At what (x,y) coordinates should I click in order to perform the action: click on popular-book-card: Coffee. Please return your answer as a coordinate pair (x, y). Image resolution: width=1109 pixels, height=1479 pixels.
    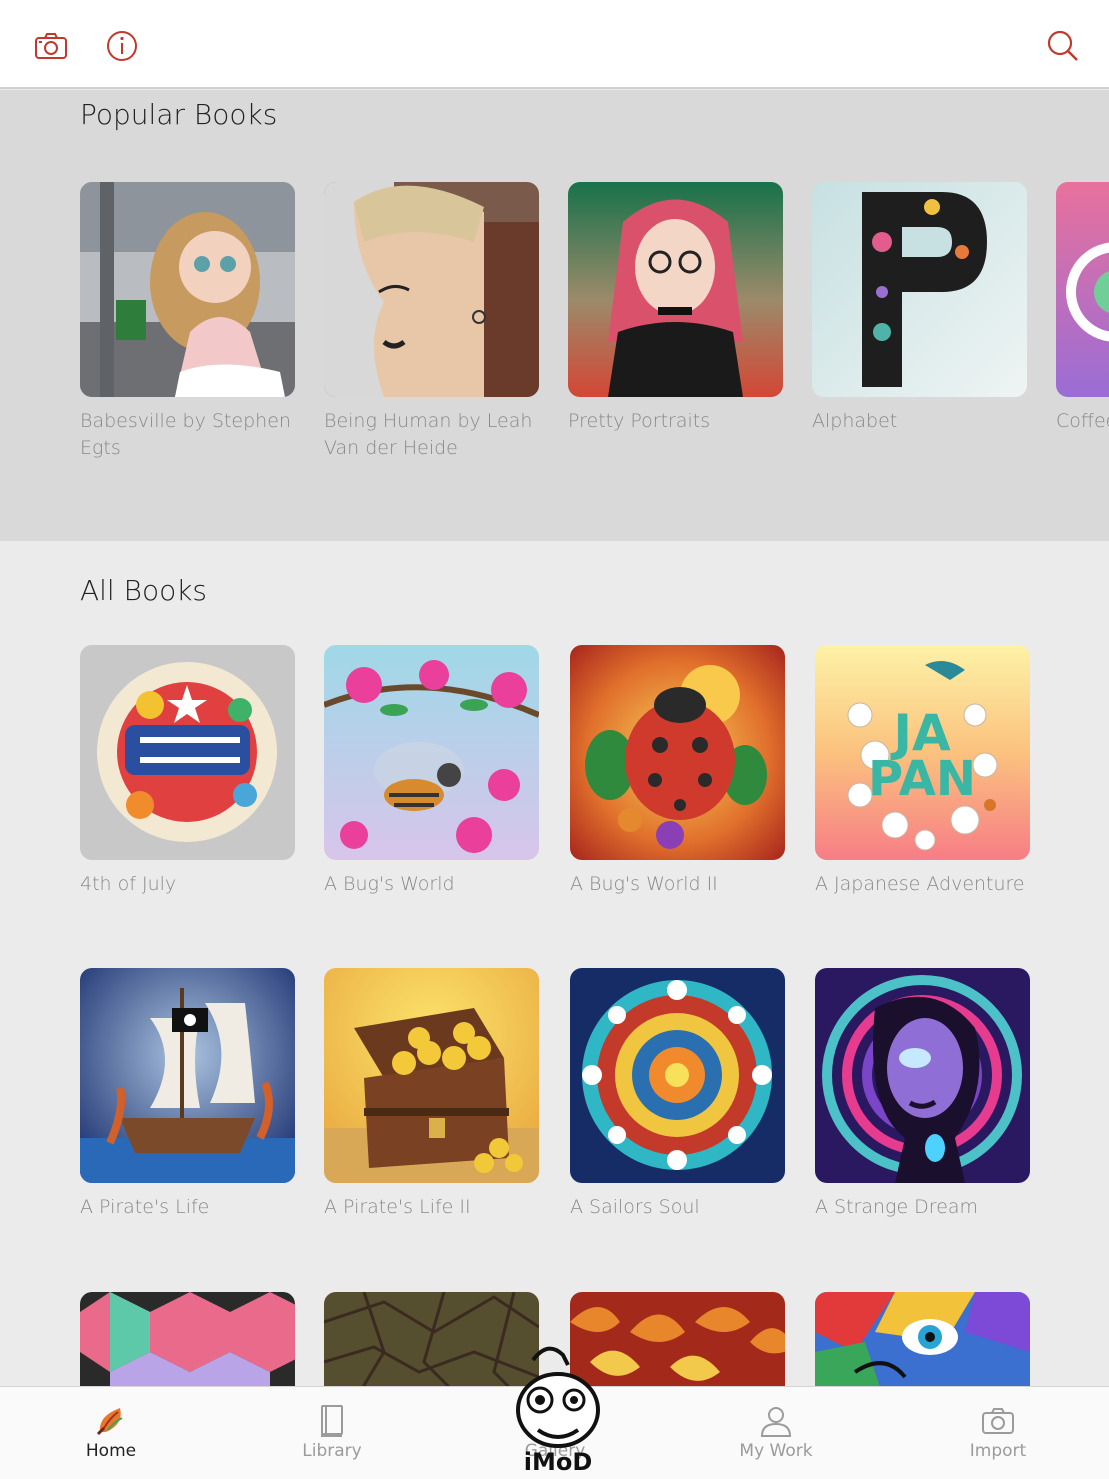
    Looking at the image, I should click on (1082, 308).